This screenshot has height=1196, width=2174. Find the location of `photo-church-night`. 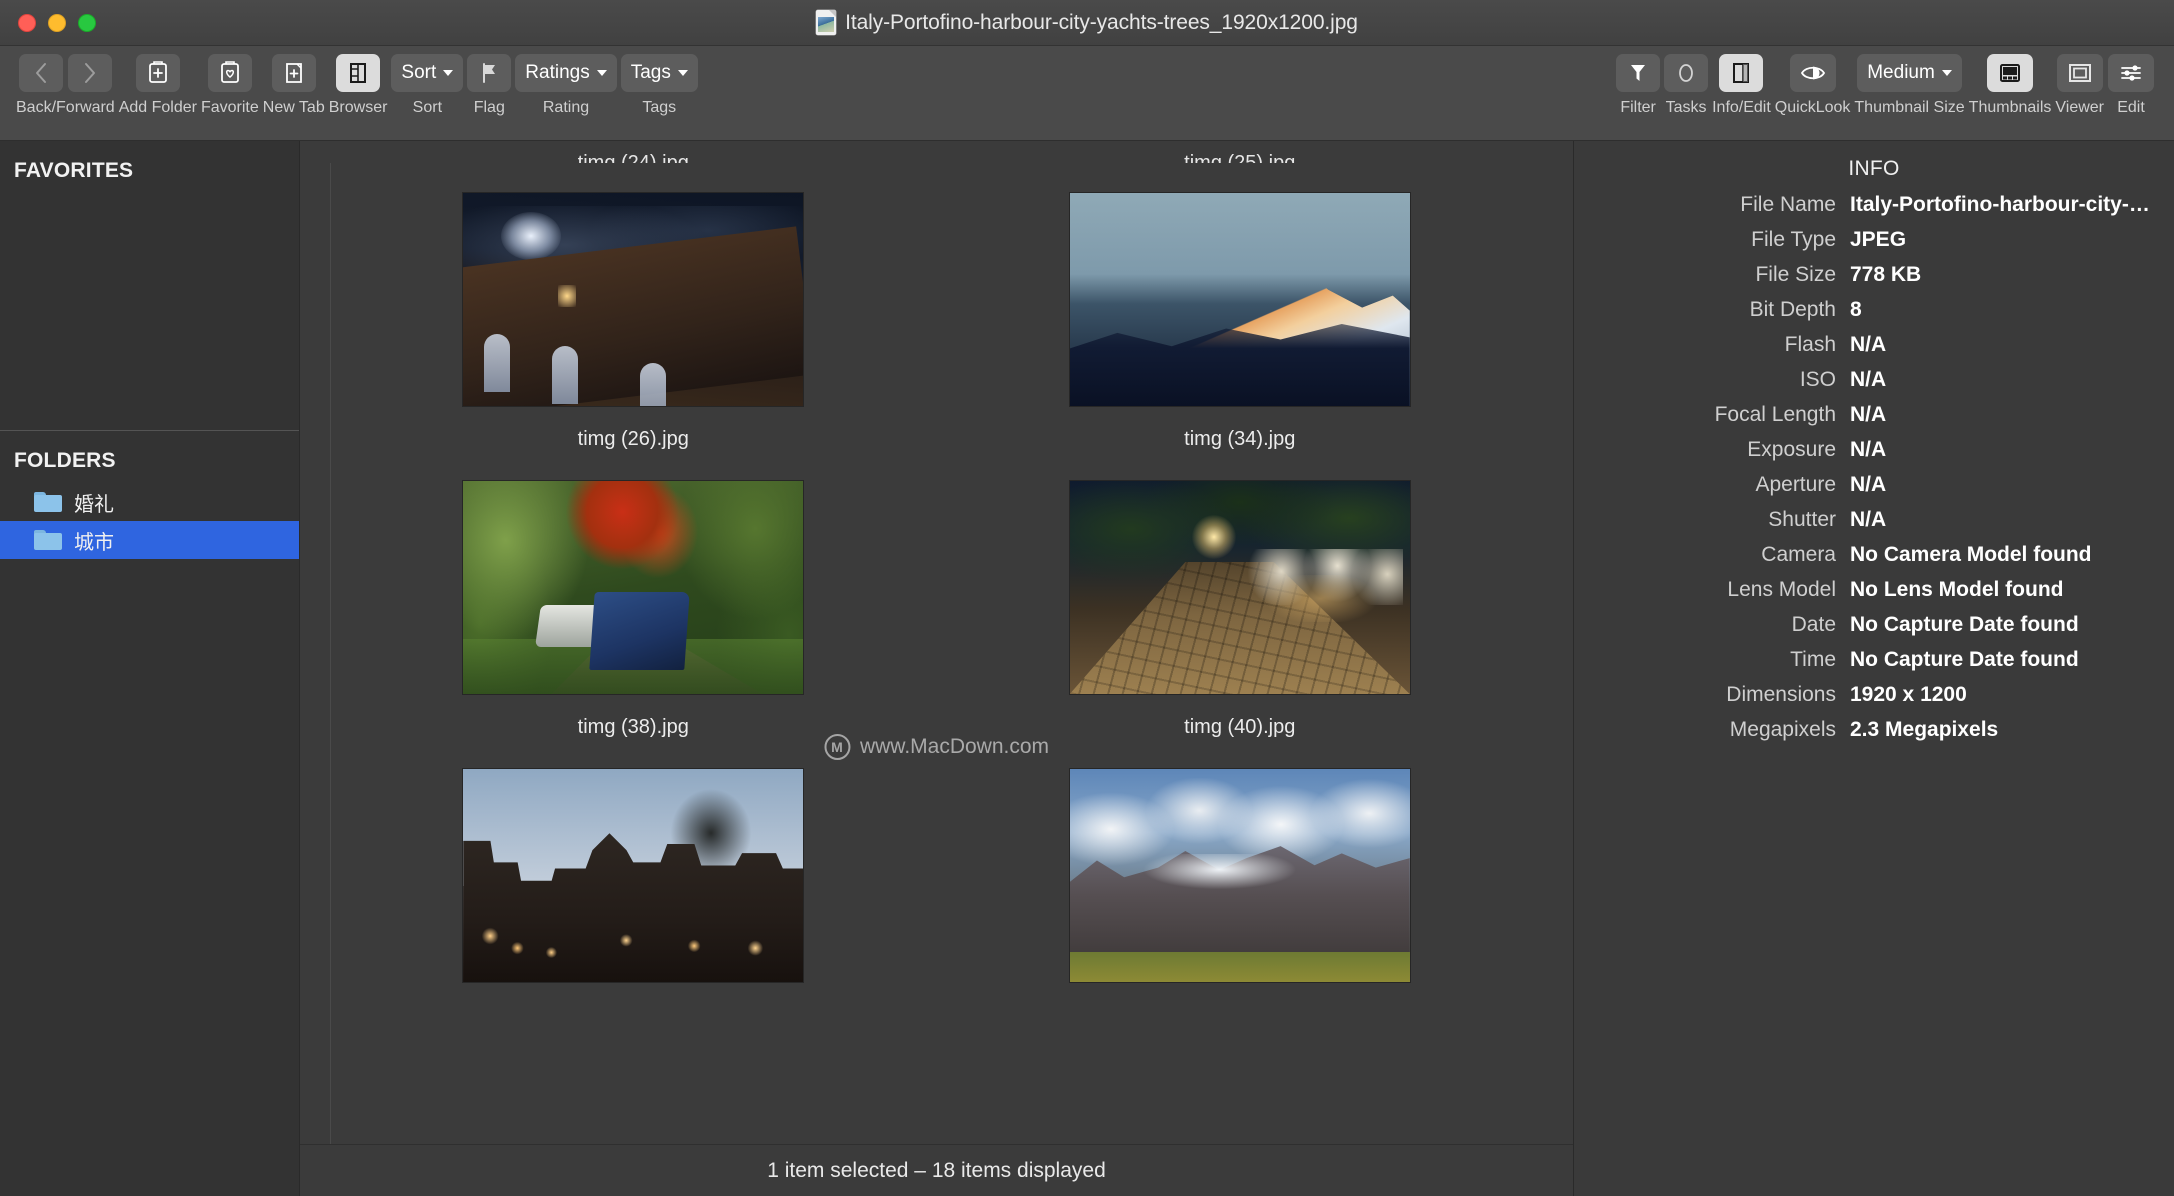

photo-church-night is located at coordinates (633, 299).